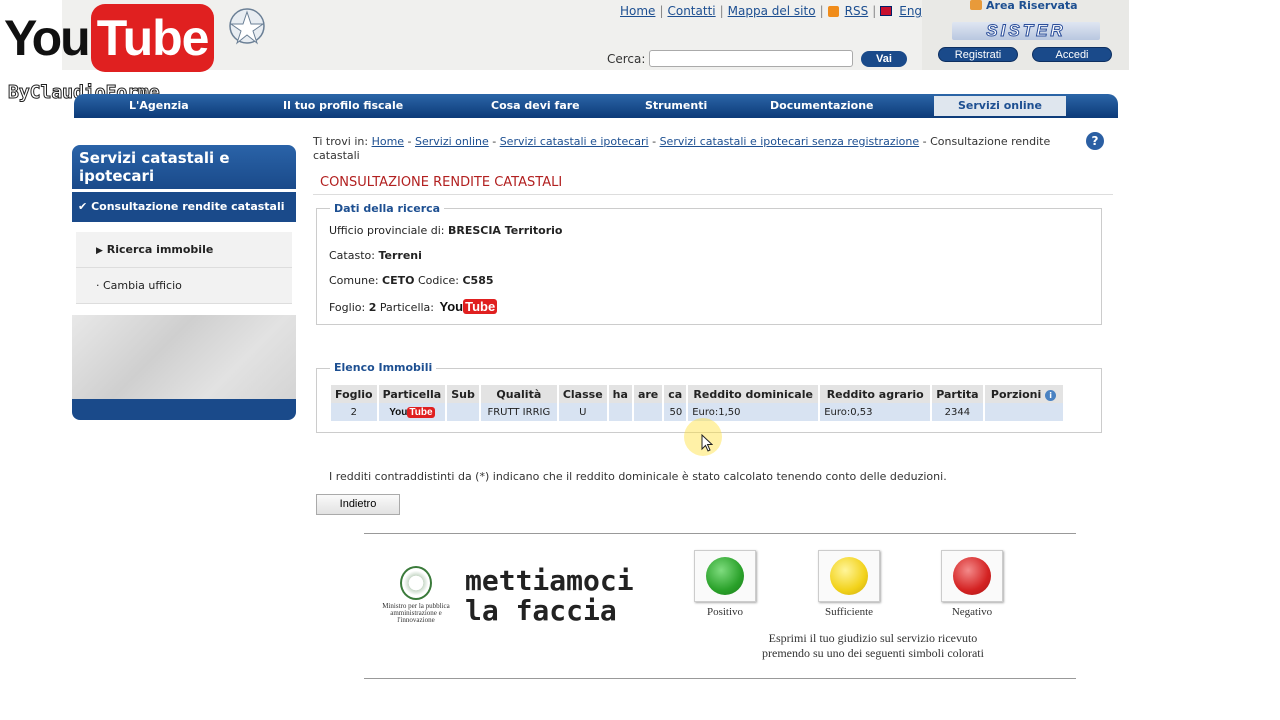  Describe the element at coordinates (541, 610) in the screenshot. I see `mettiamoci-line2: la faccia` at that location.